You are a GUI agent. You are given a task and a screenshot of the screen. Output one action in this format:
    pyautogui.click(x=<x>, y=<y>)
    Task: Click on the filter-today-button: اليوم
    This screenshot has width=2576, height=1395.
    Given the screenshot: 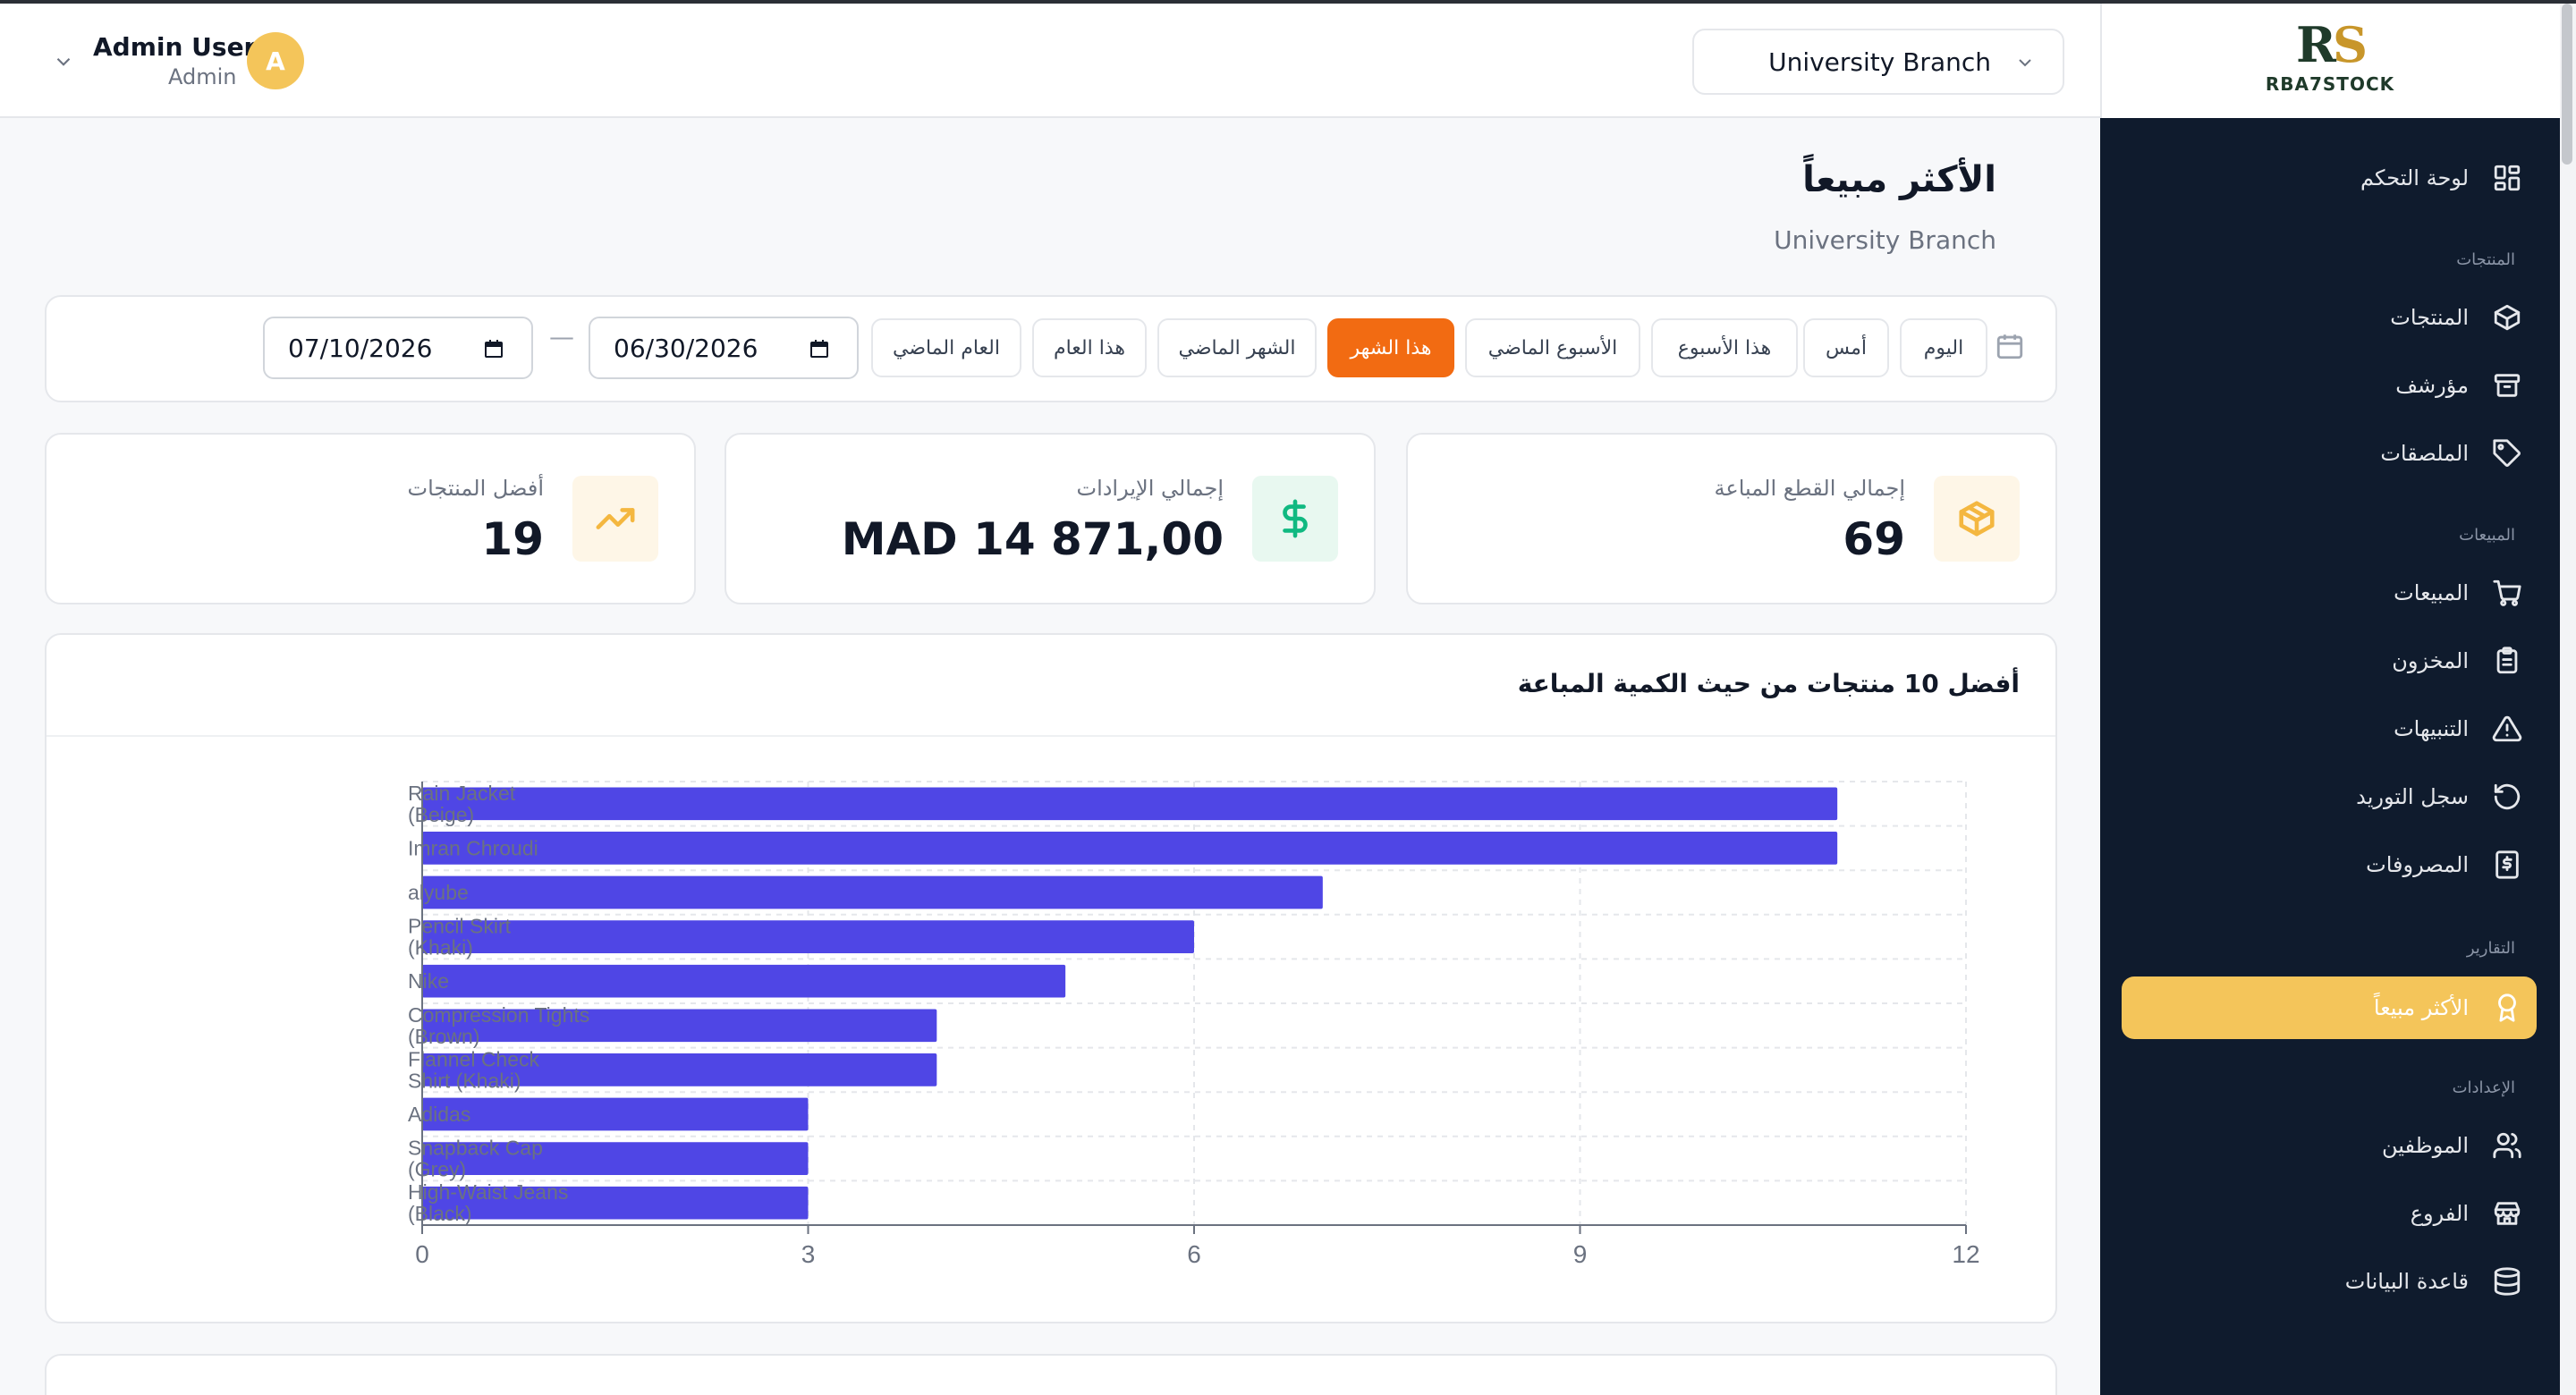 What is the action you would take?
    pyautogui.click(x=1943, y=347)
    